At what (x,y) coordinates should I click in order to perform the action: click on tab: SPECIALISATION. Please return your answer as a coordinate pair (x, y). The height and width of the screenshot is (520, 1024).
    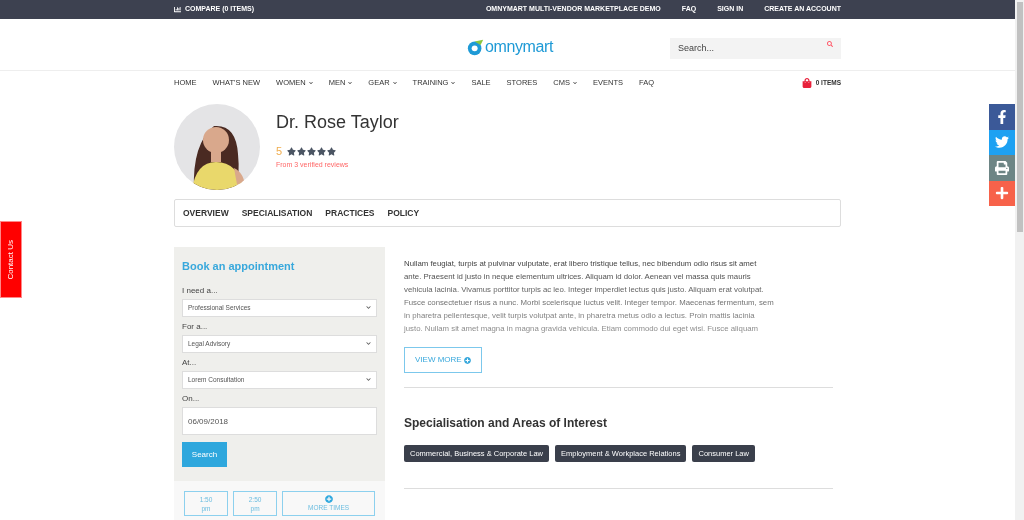
    Looking at the image, I should click on (277, 213).